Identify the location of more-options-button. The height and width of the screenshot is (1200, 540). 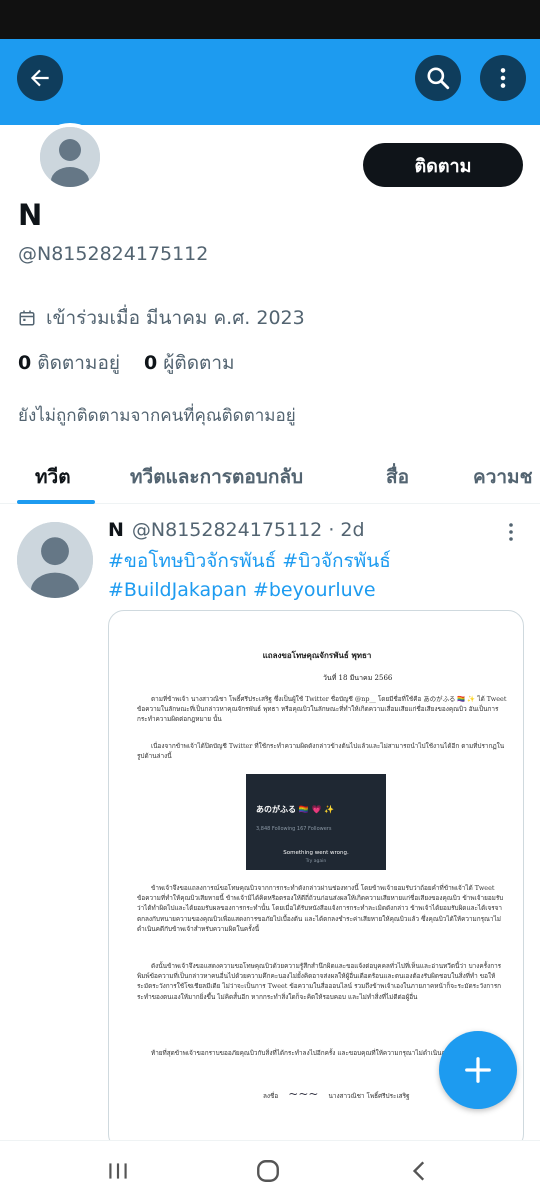
(503, 78).